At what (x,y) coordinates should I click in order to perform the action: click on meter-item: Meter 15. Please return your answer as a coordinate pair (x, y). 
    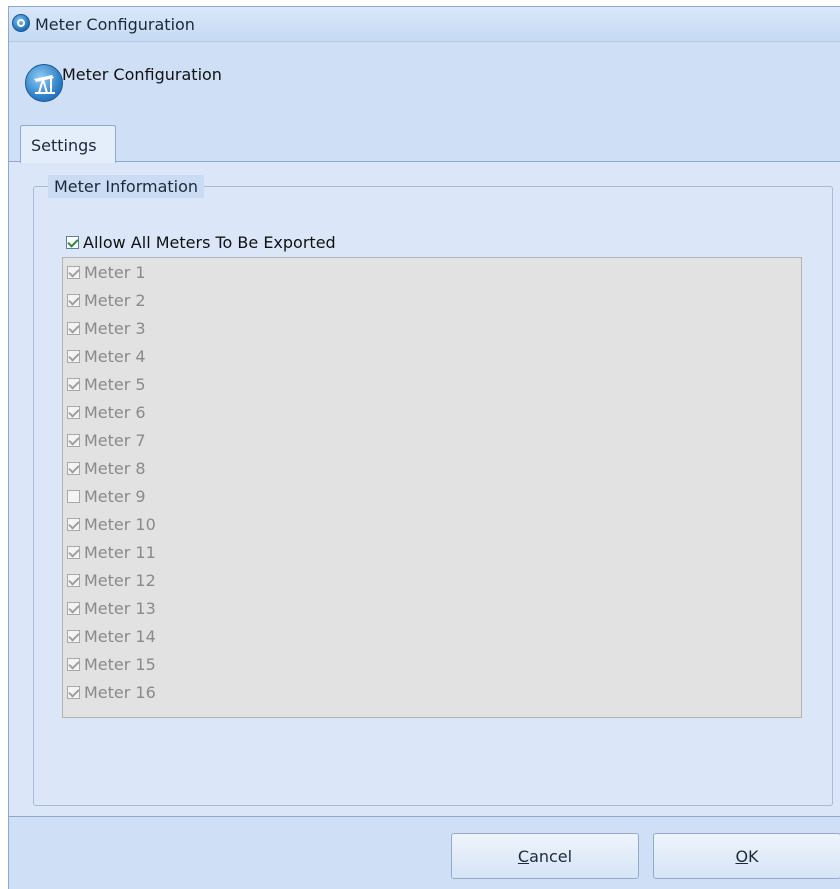
    Looking at the image, I should click on (111, 664).